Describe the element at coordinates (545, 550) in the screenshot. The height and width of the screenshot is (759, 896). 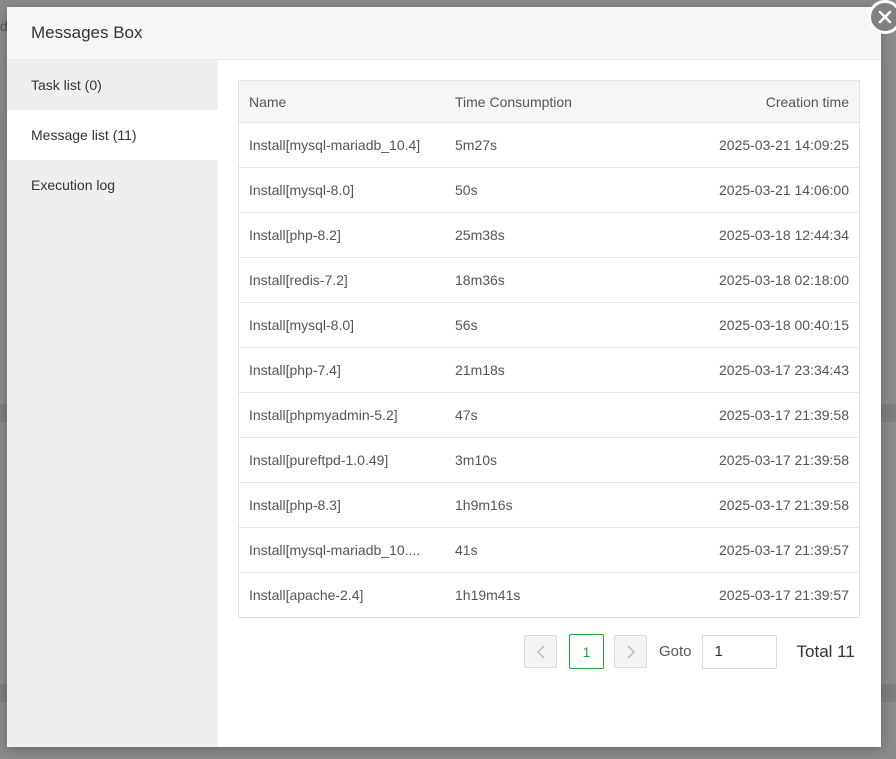
I see `cell-time-consumption: 41s` at that location.